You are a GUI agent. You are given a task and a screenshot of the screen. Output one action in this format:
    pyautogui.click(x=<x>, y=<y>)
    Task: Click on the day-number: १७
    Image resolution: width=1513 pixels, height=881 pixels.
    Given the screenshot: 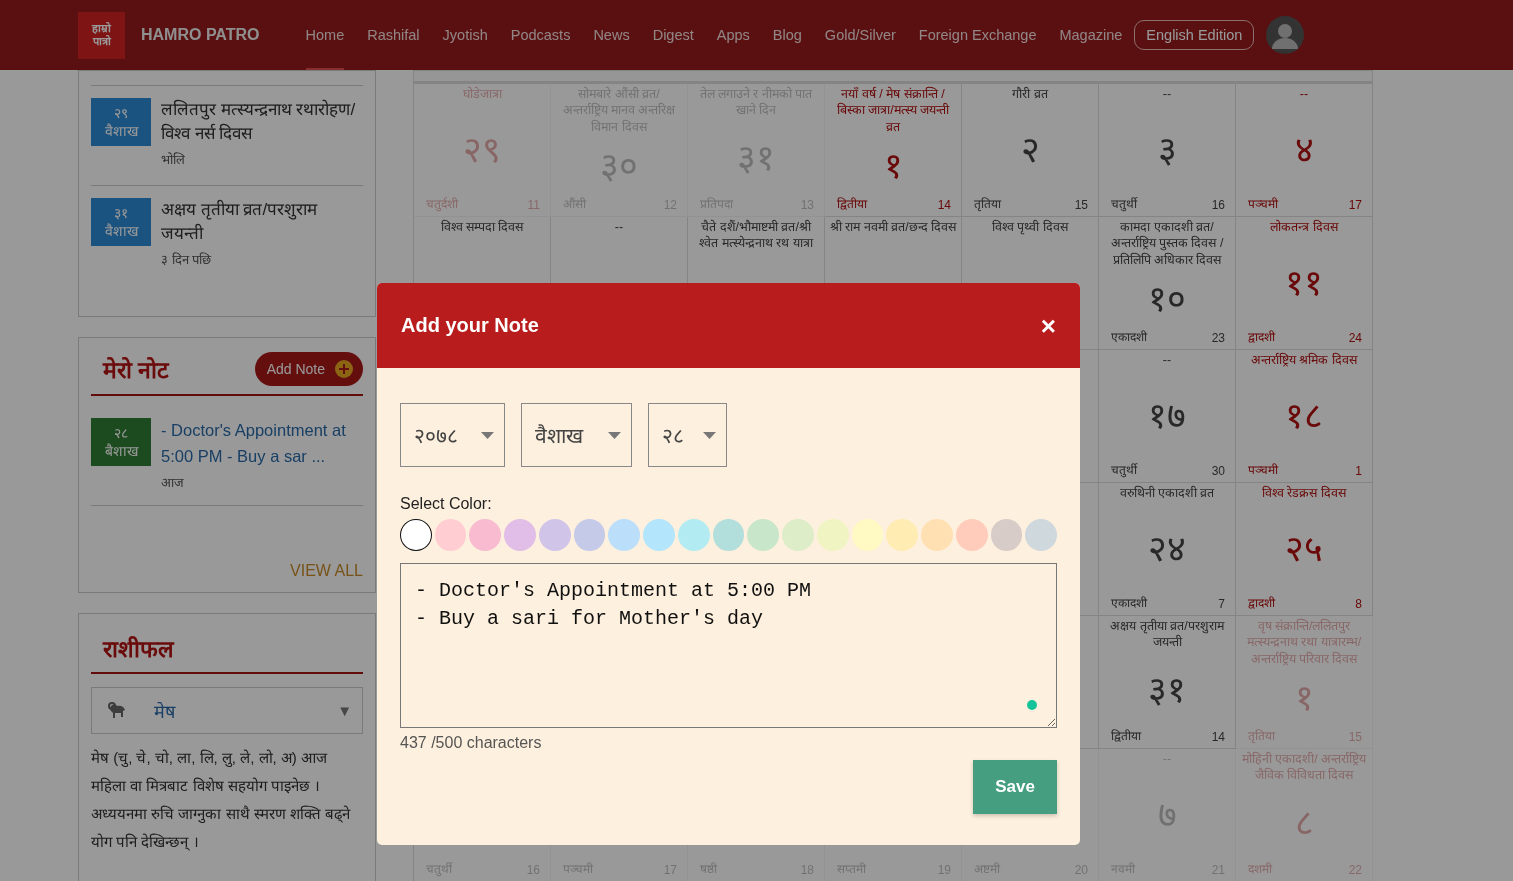 What is the action you would take?
    pyautogui.click(x=1167, y=416)
    